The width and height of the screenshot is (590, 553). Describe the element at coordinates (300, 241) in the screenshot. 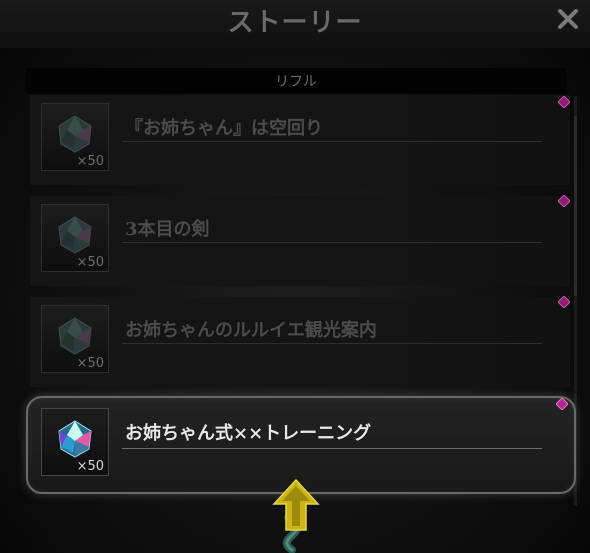

I see `story-item: ×50 3本目の剣` at that location.